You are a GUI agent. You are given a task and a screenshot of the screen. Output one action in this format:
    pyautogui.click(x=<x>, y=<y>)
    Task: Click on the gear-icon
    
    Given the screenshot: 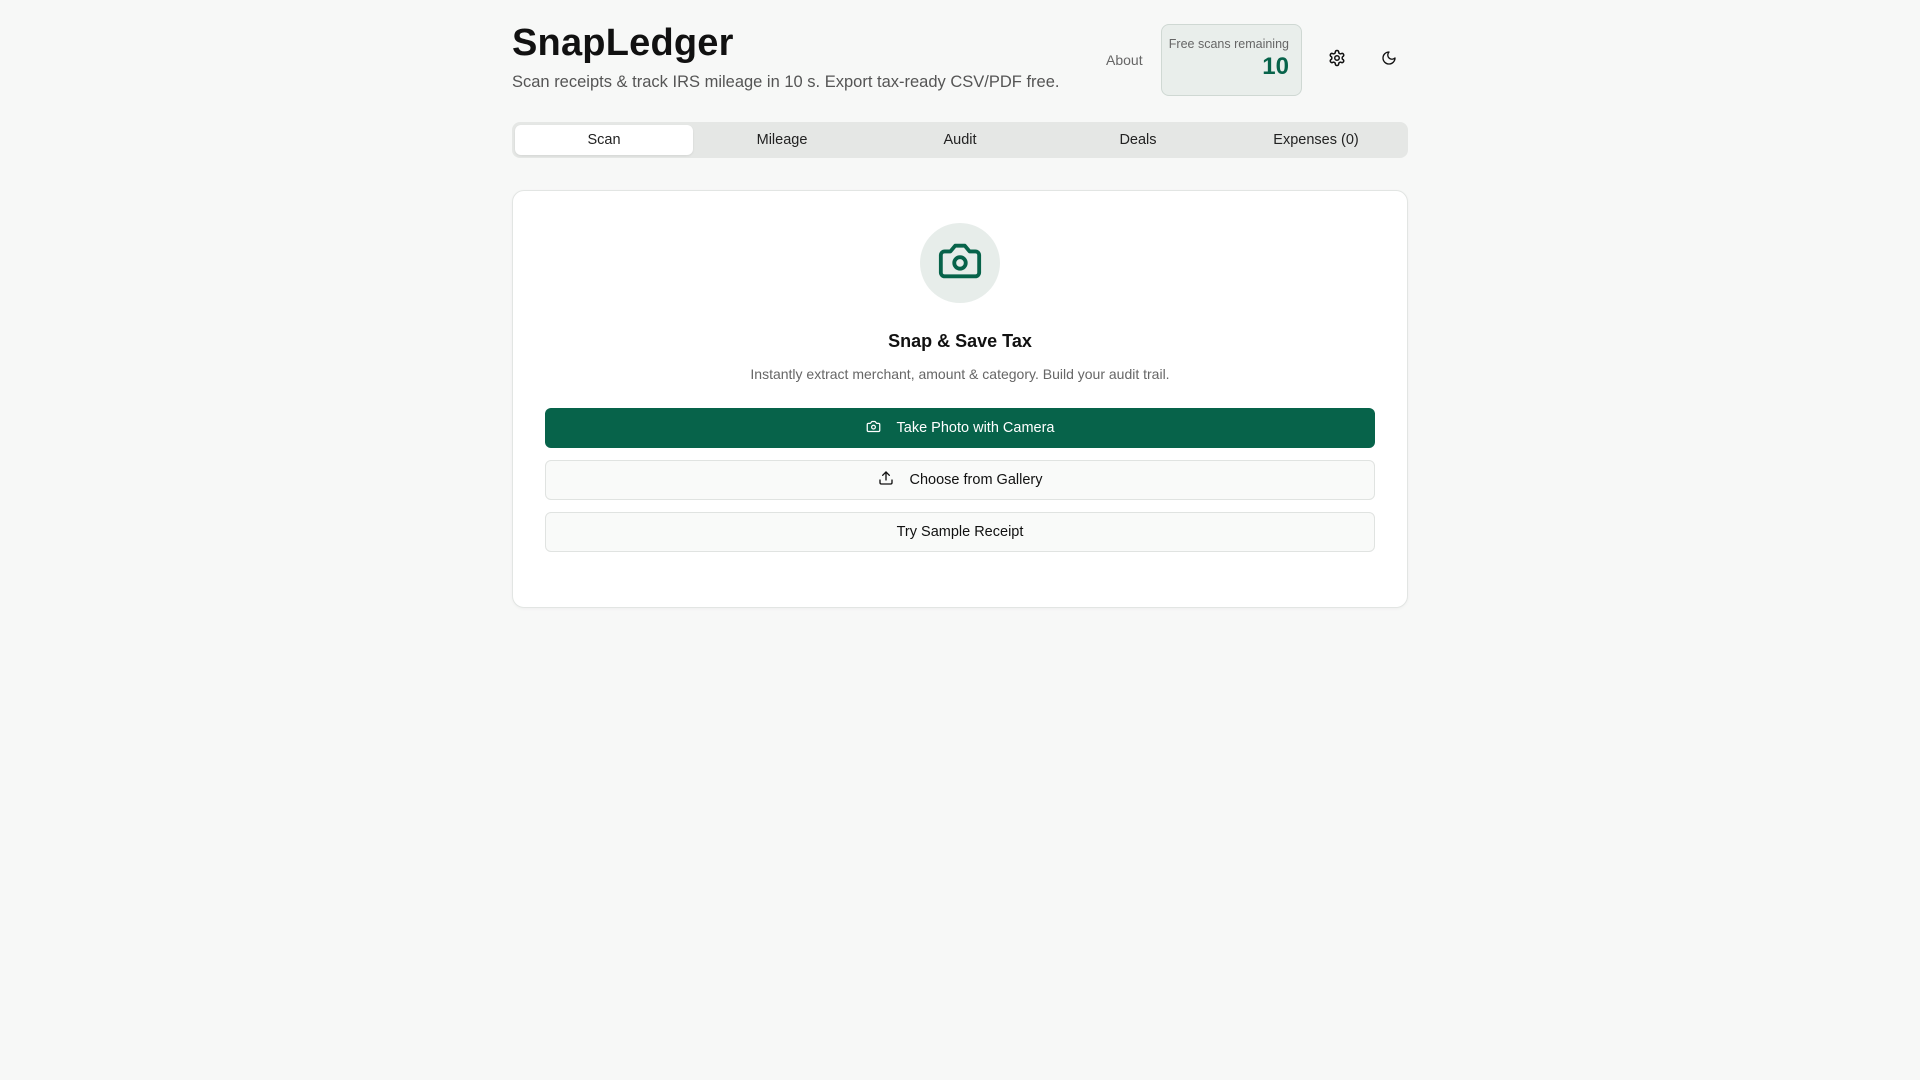 What is the action you would take?
    pyautogui.click(x=1337, y=58)
    